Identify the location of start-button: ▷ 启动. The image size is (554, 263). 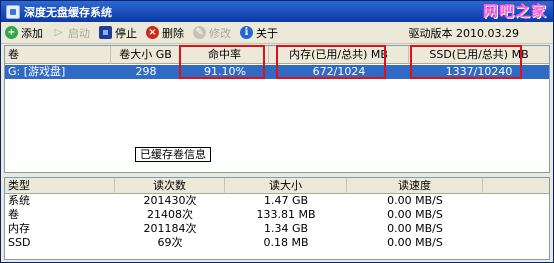
(71, 33).